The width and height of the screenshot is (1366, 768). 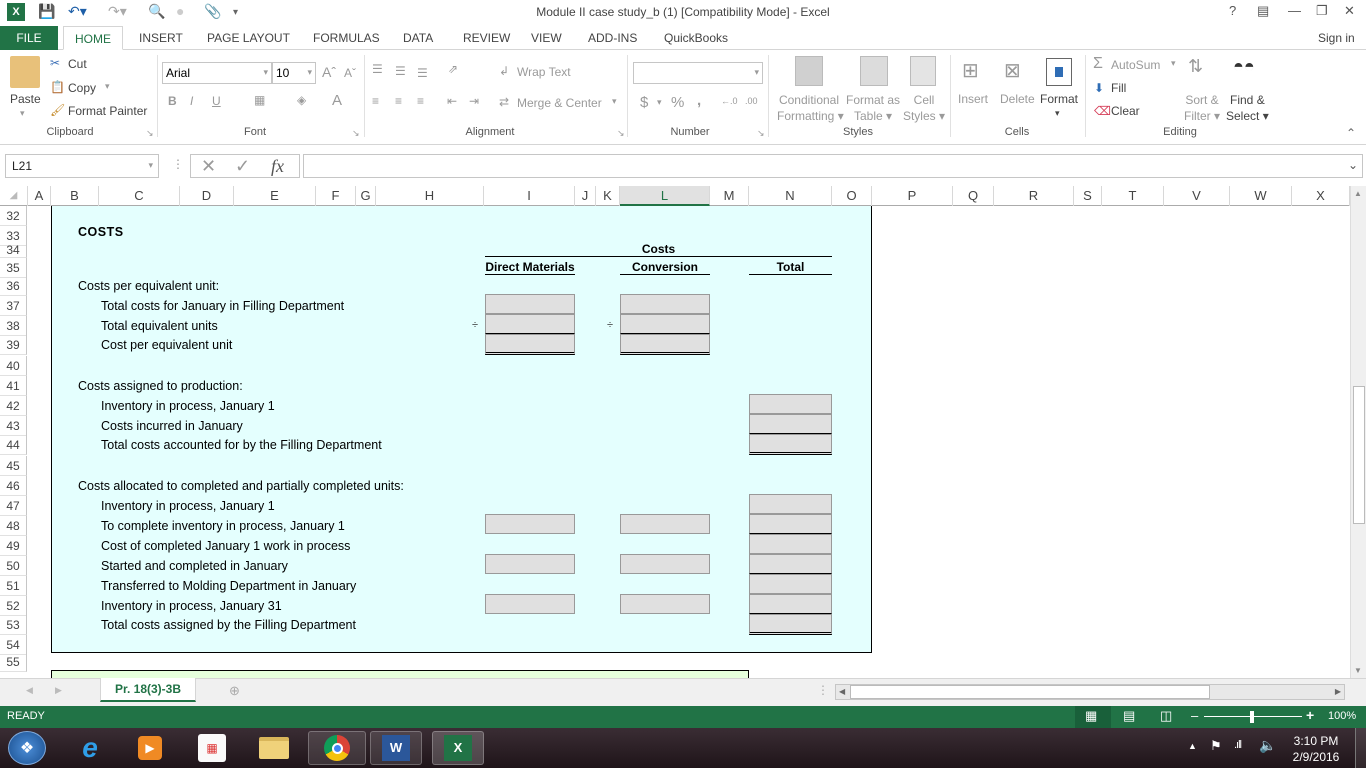 What do you see at coordinates (621, 133) in the screenshot?
I see `alignment-launcher-icon: ↘` at bounding box center [621, 133].